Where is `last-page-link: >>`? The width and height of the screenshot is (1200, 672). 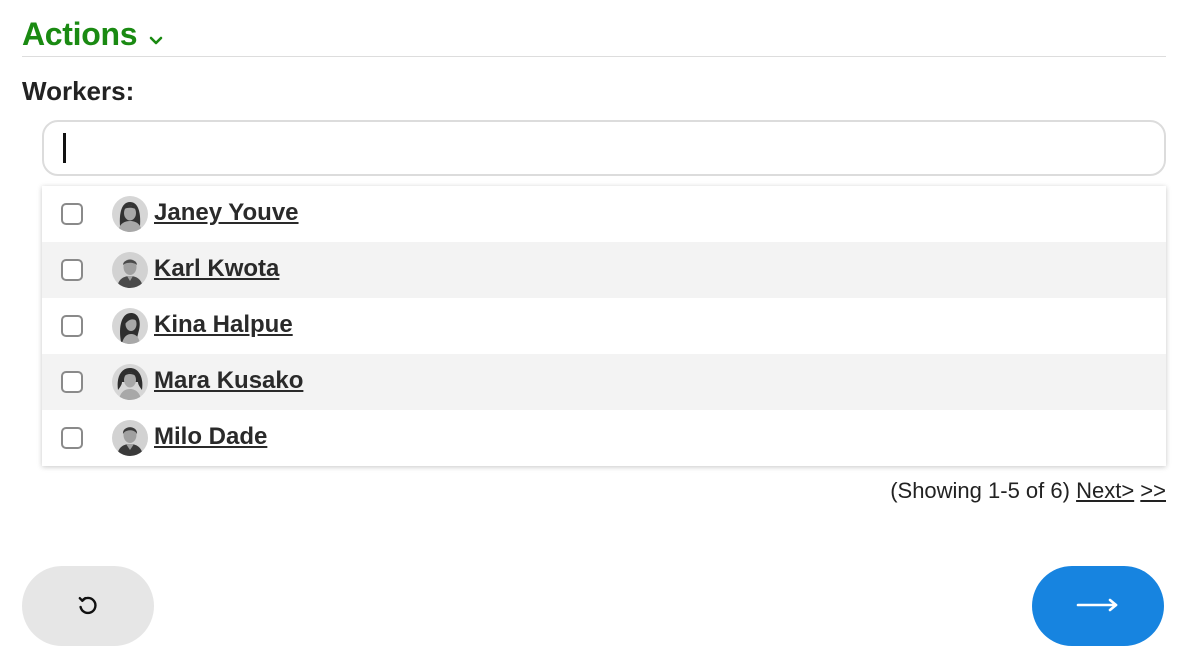
last-page-link: >> is located at coordinates (1153, 490).